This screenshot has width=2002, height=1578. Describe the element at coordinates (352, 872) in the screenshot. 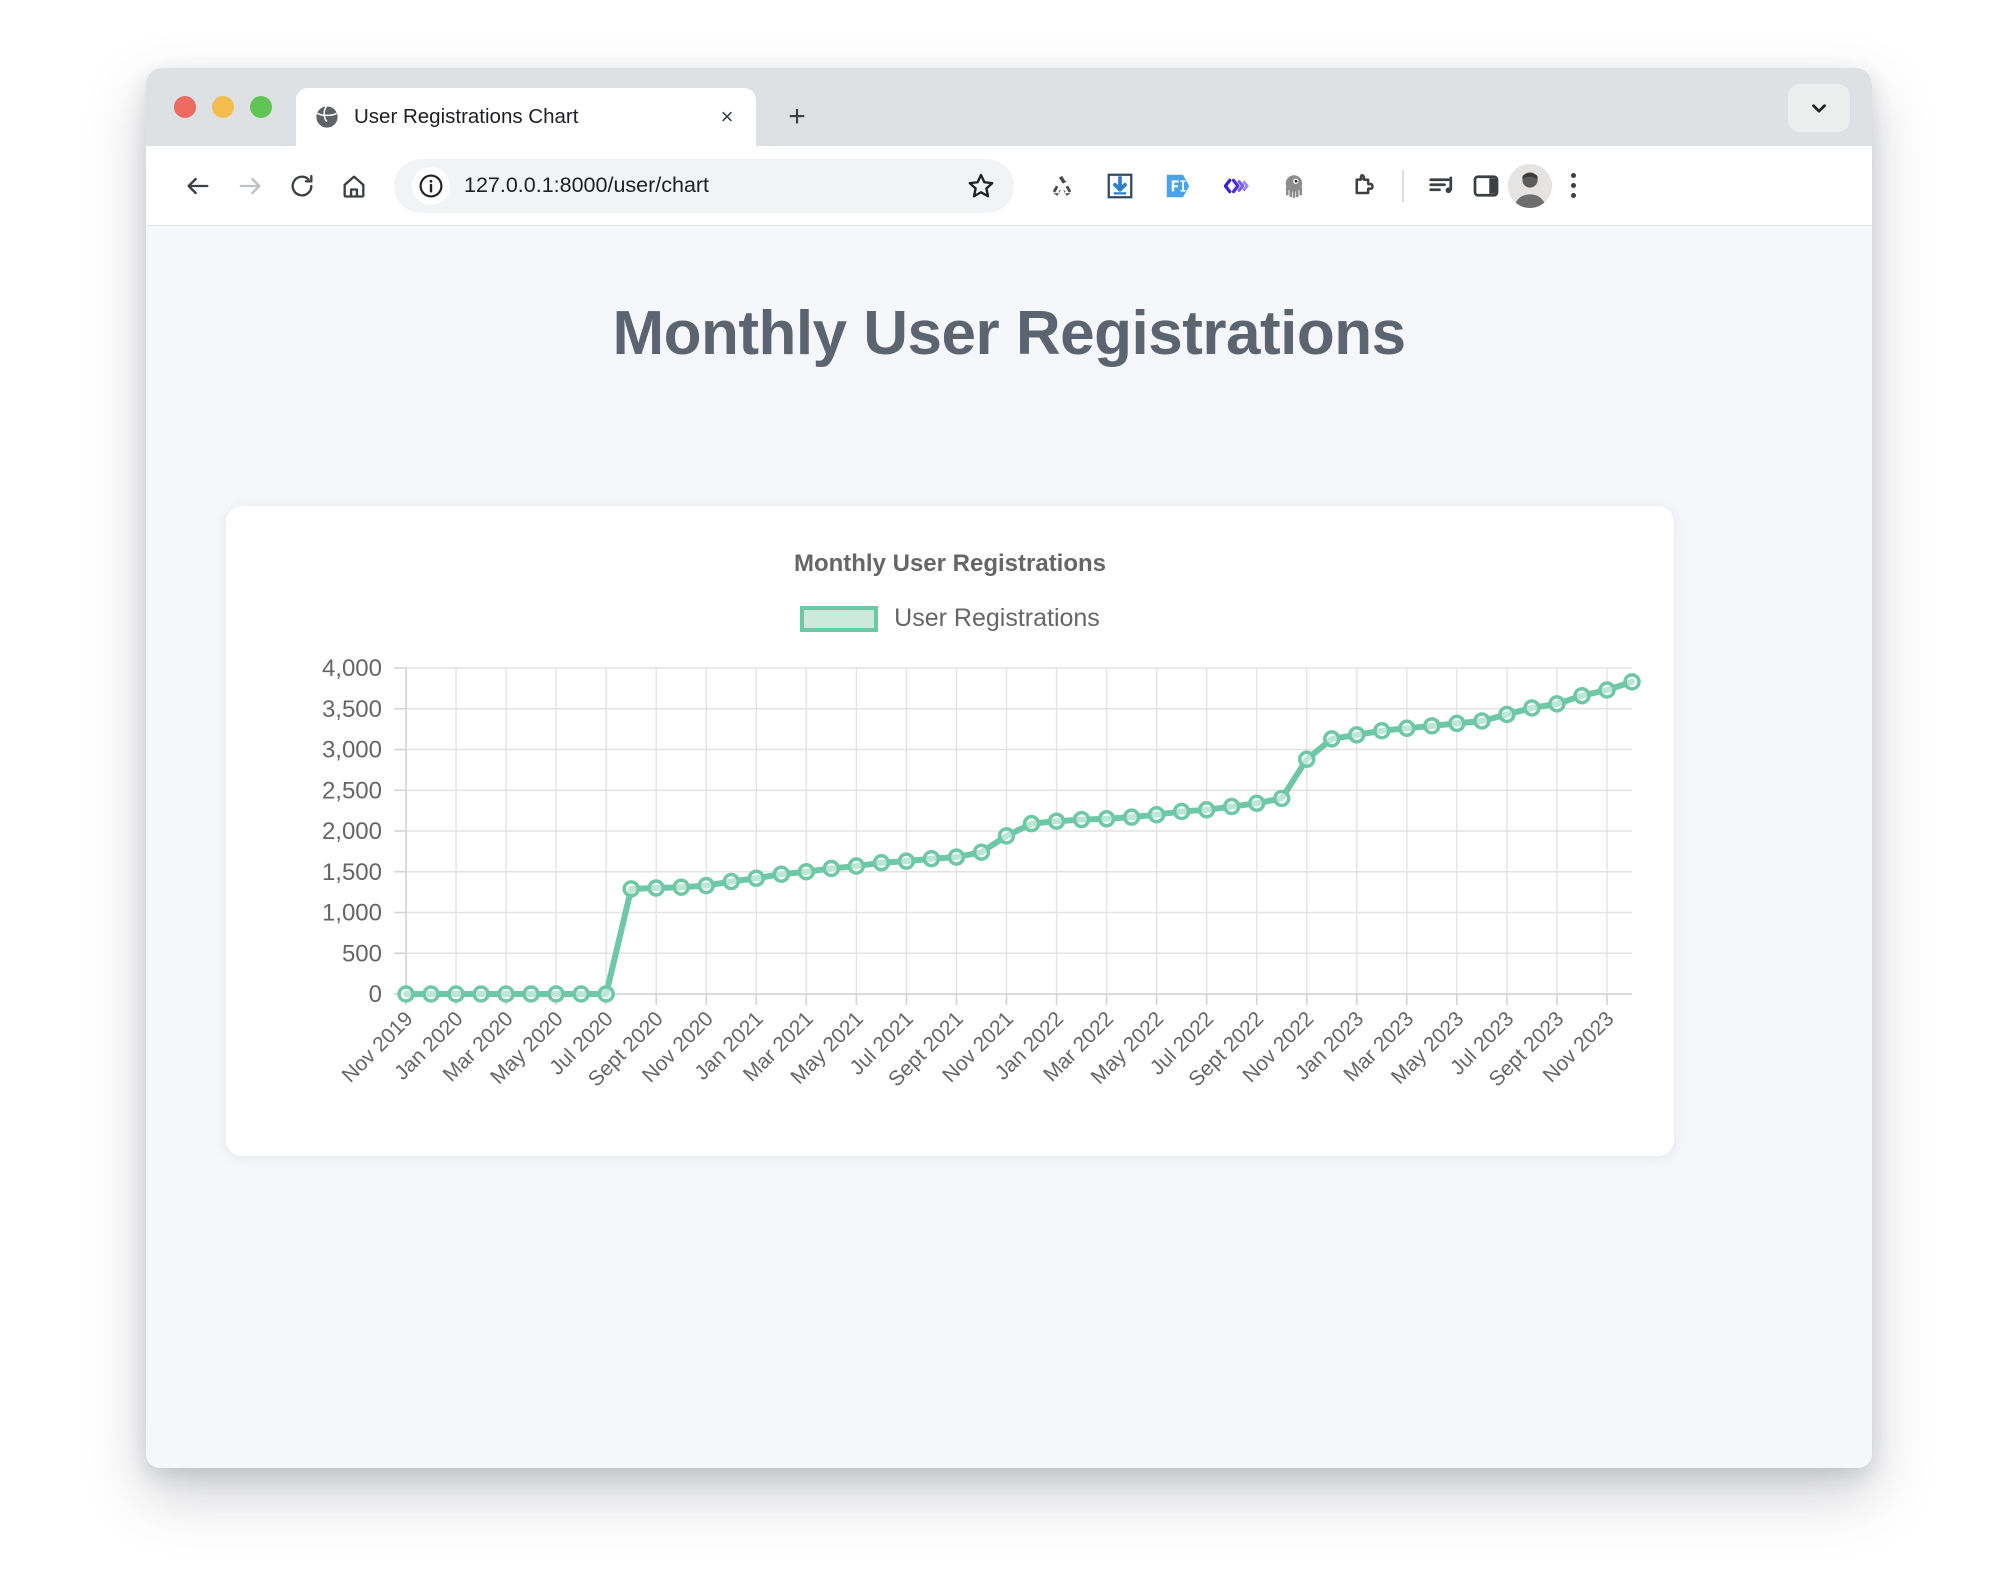

I see `y-tick-label: 1,500` at that location.